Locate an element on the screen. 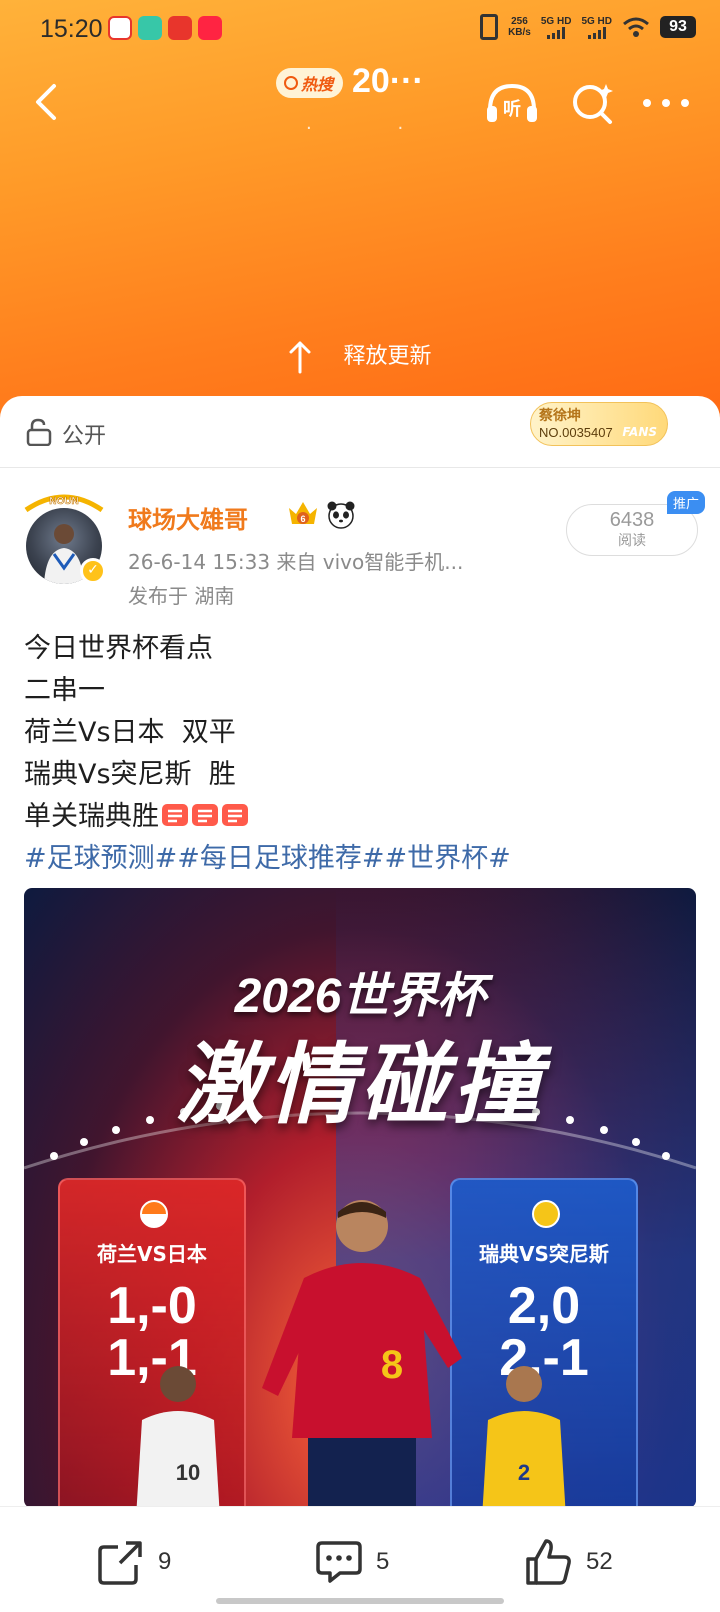 This screenshot has height=1612, width=720. netherlands-japan-flag-icon is located at coordinates (154, 1214).